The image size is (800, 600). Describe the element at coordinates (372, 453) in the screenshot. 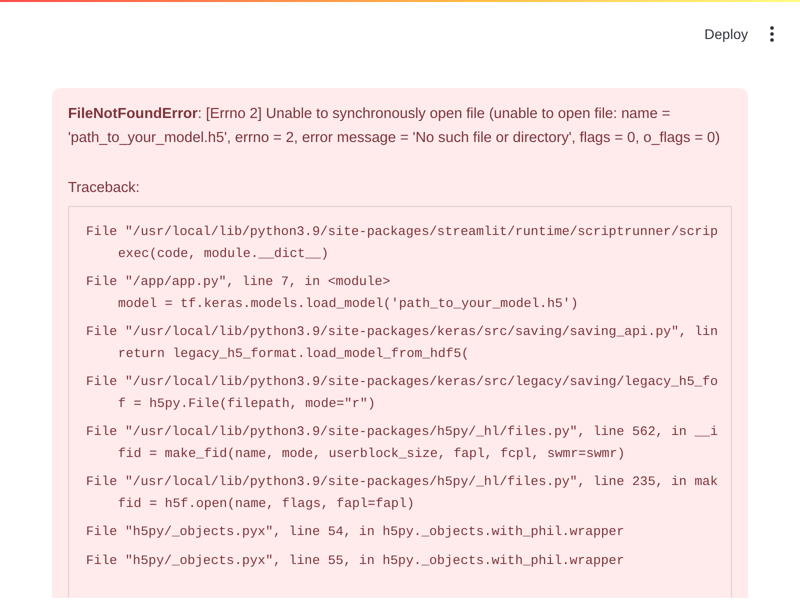

I see `traceback-code-line: fid = make_fid(name, mode, userblock_size, fapl, fcpl, swmr=swmr)` at that location.